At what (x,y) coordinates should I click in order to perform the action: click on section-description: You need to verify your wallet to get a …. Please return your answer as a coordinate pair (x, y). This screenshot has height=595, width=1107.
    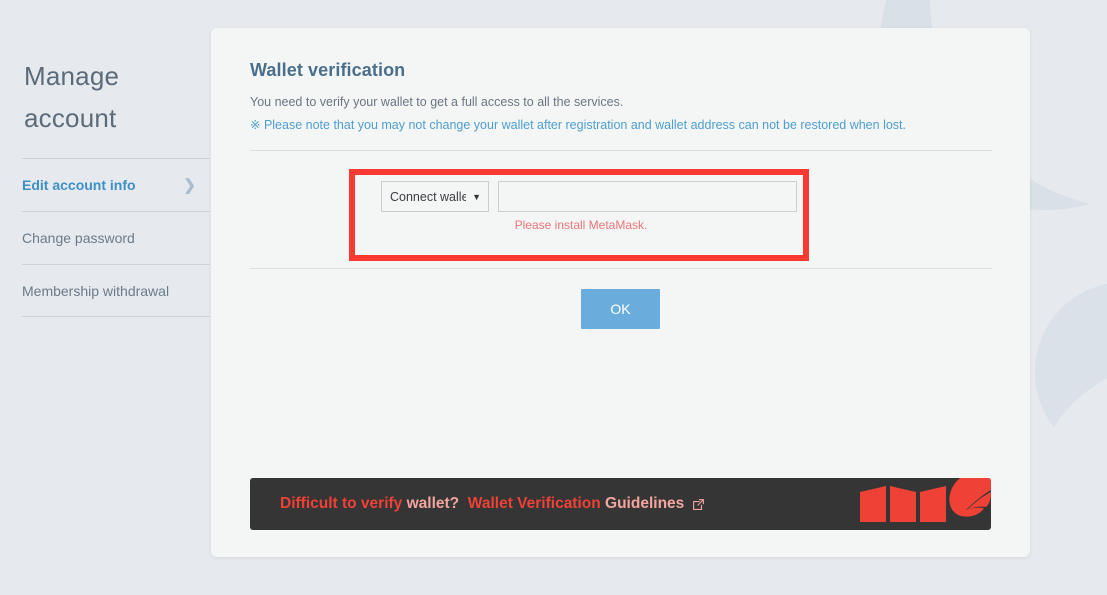
    Looking at the image, I should click on (437, 102).